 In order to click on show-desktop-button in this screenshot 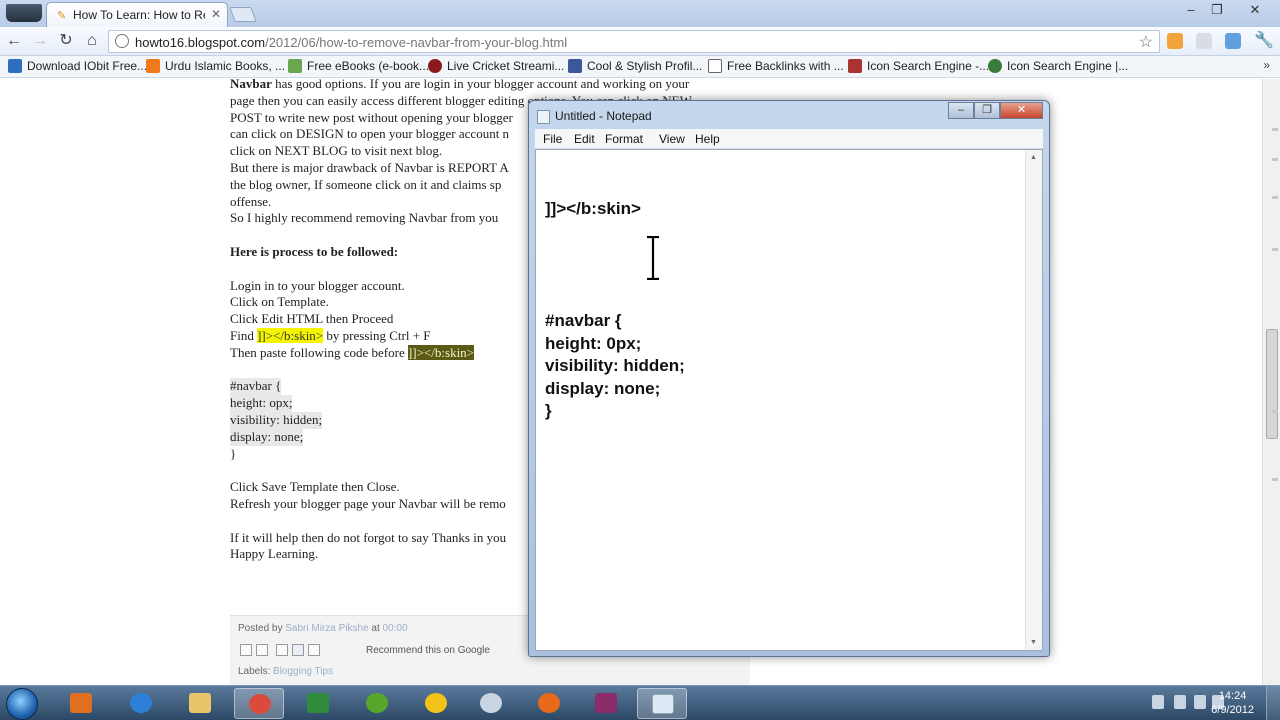, I will do `click(1273, 703)`.